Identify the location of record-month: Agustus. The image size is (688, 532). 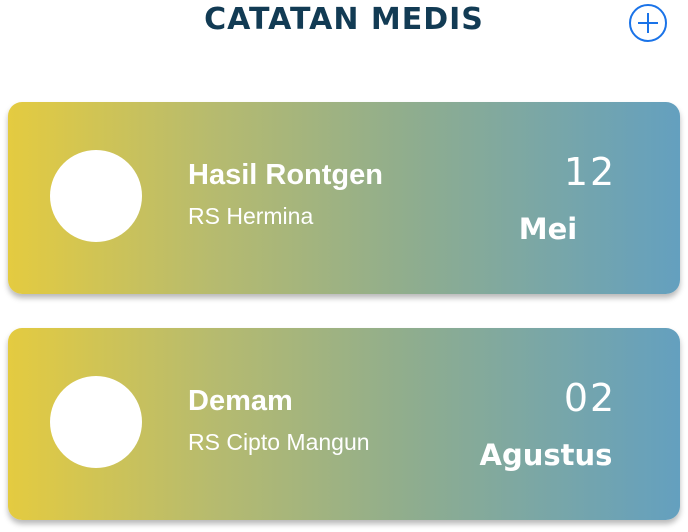
(546, 455).